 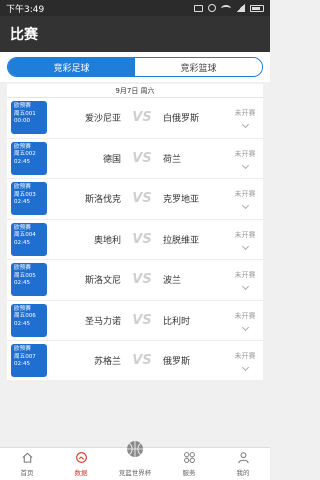 What do you see at coordinates (243, 458) in the screenshot?
I see `user-icon` at bounding box center [243, 458].